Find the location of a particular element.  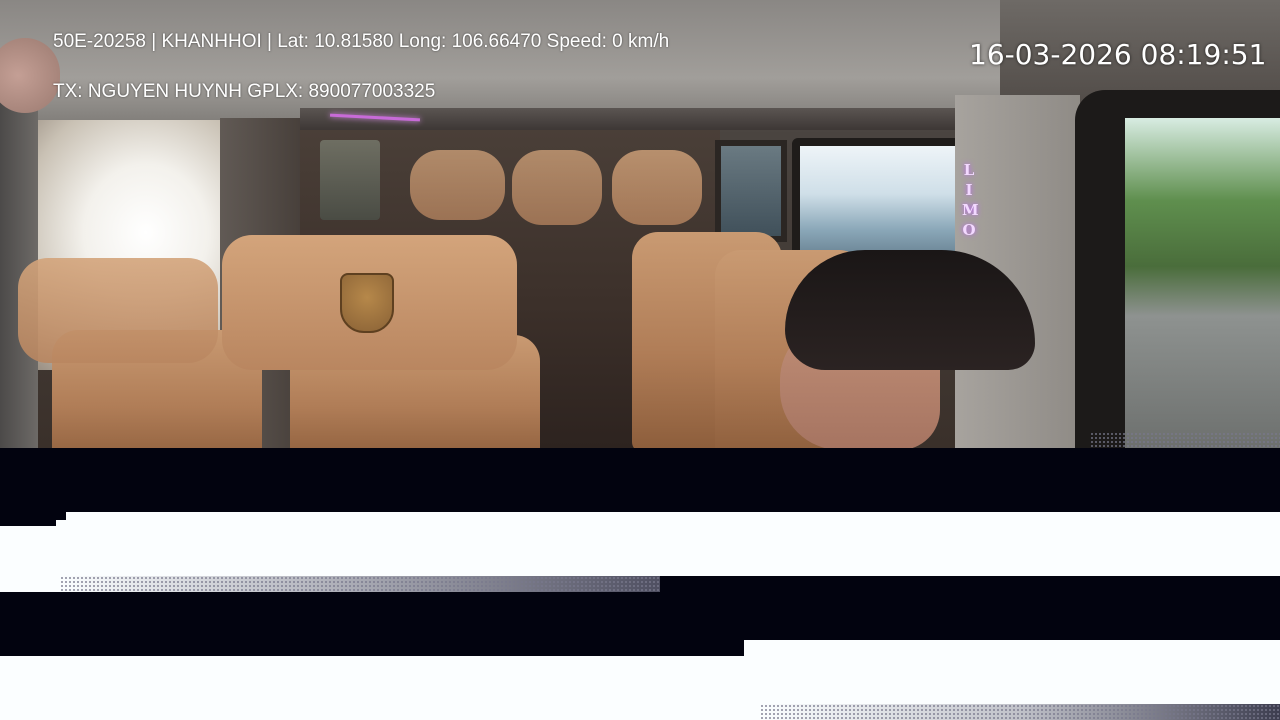

side-window-small is located at coordinates (751, 191).